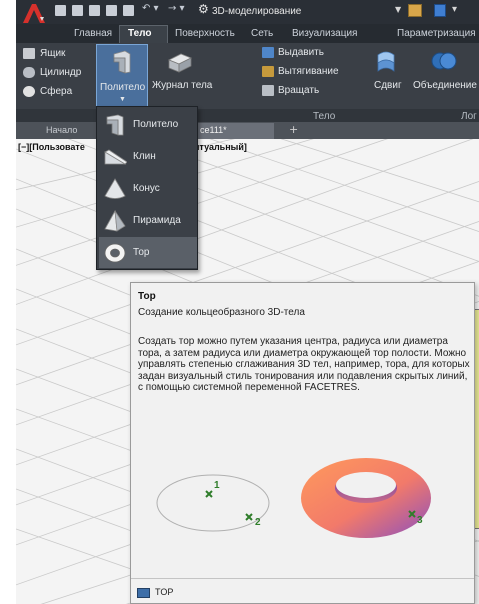 The height and width of the screenshot is (604, 479). I want to click on menu-item-cone: Конус, so click(148, 188).